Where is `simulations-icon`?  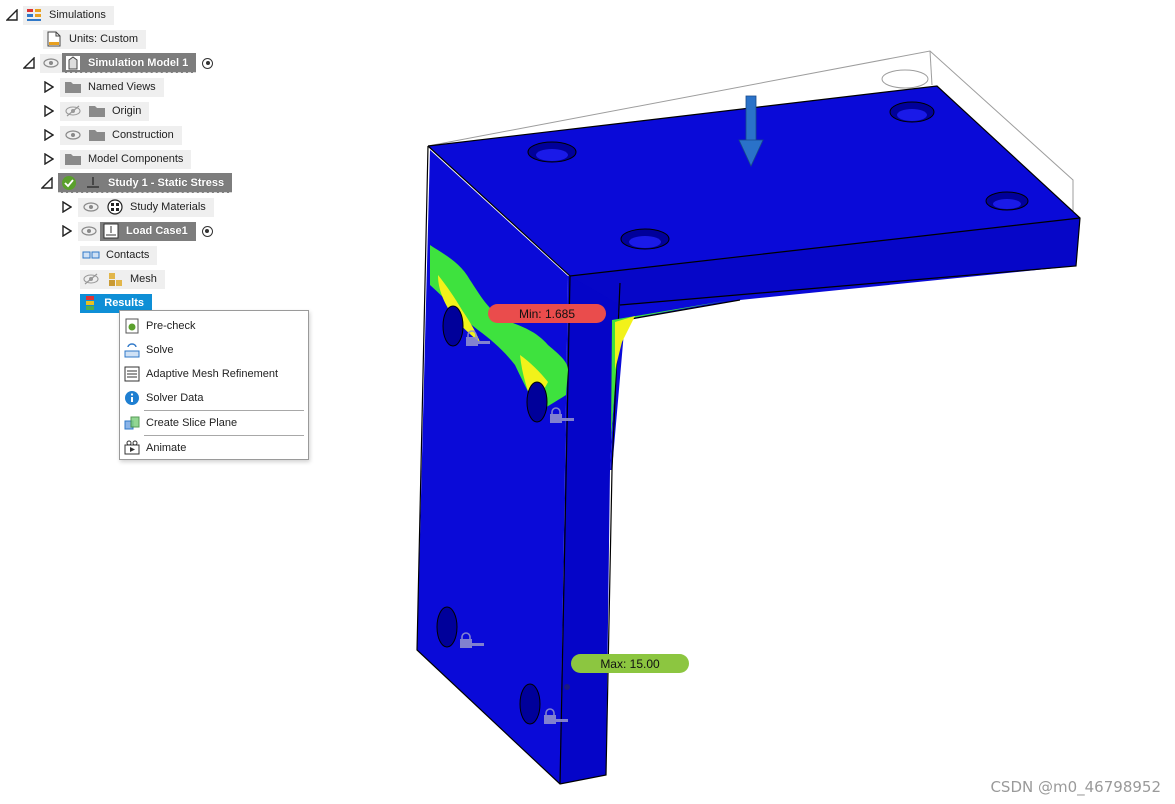
simulations-icon is located at coordinates (34, 15).